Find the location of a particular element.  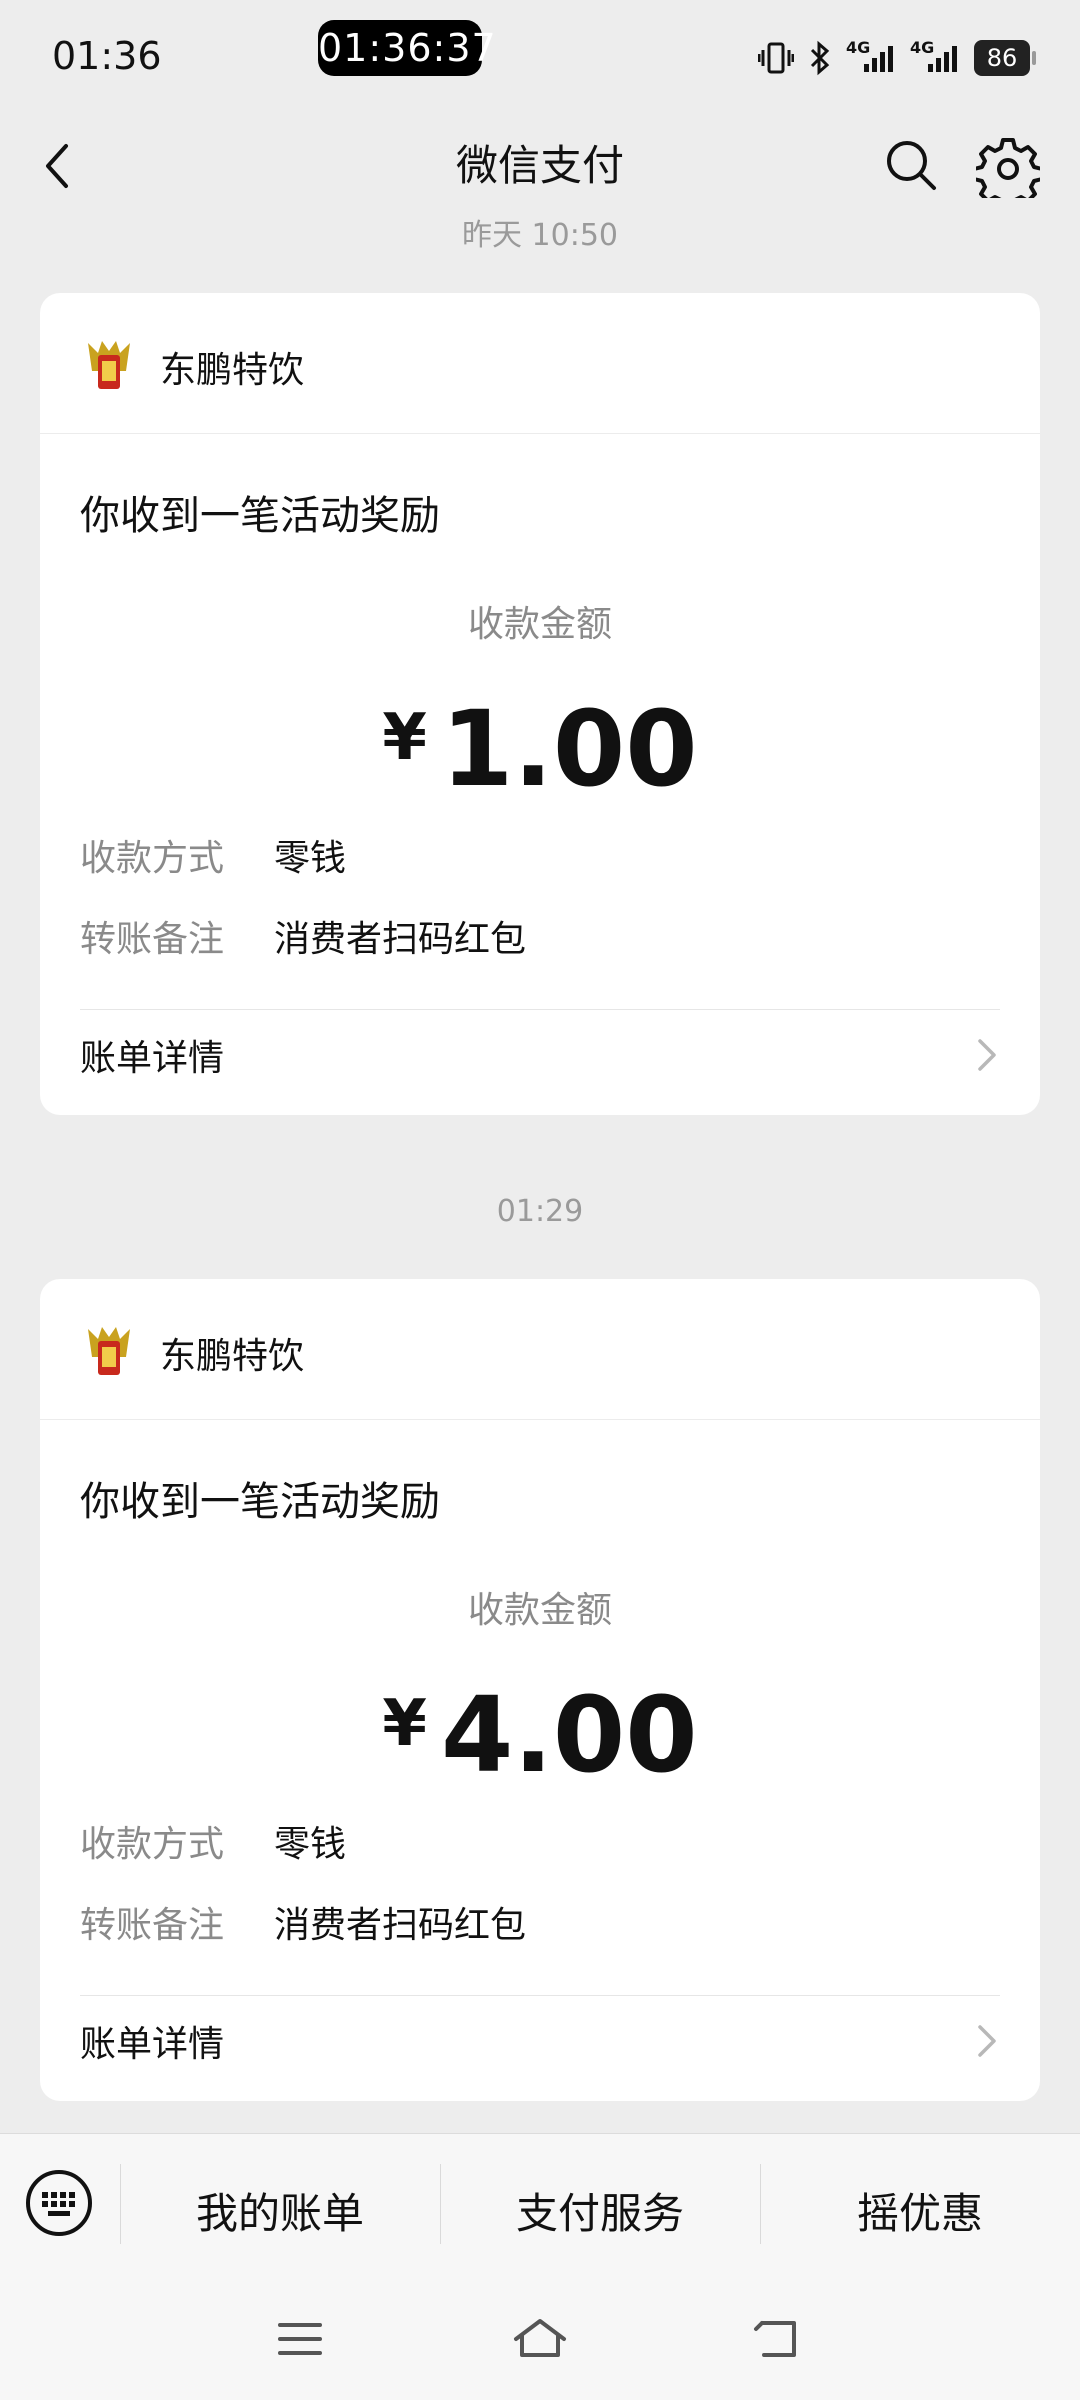

menu-shake-deals: 摇优惠 is located at coordinates (920, 2210).